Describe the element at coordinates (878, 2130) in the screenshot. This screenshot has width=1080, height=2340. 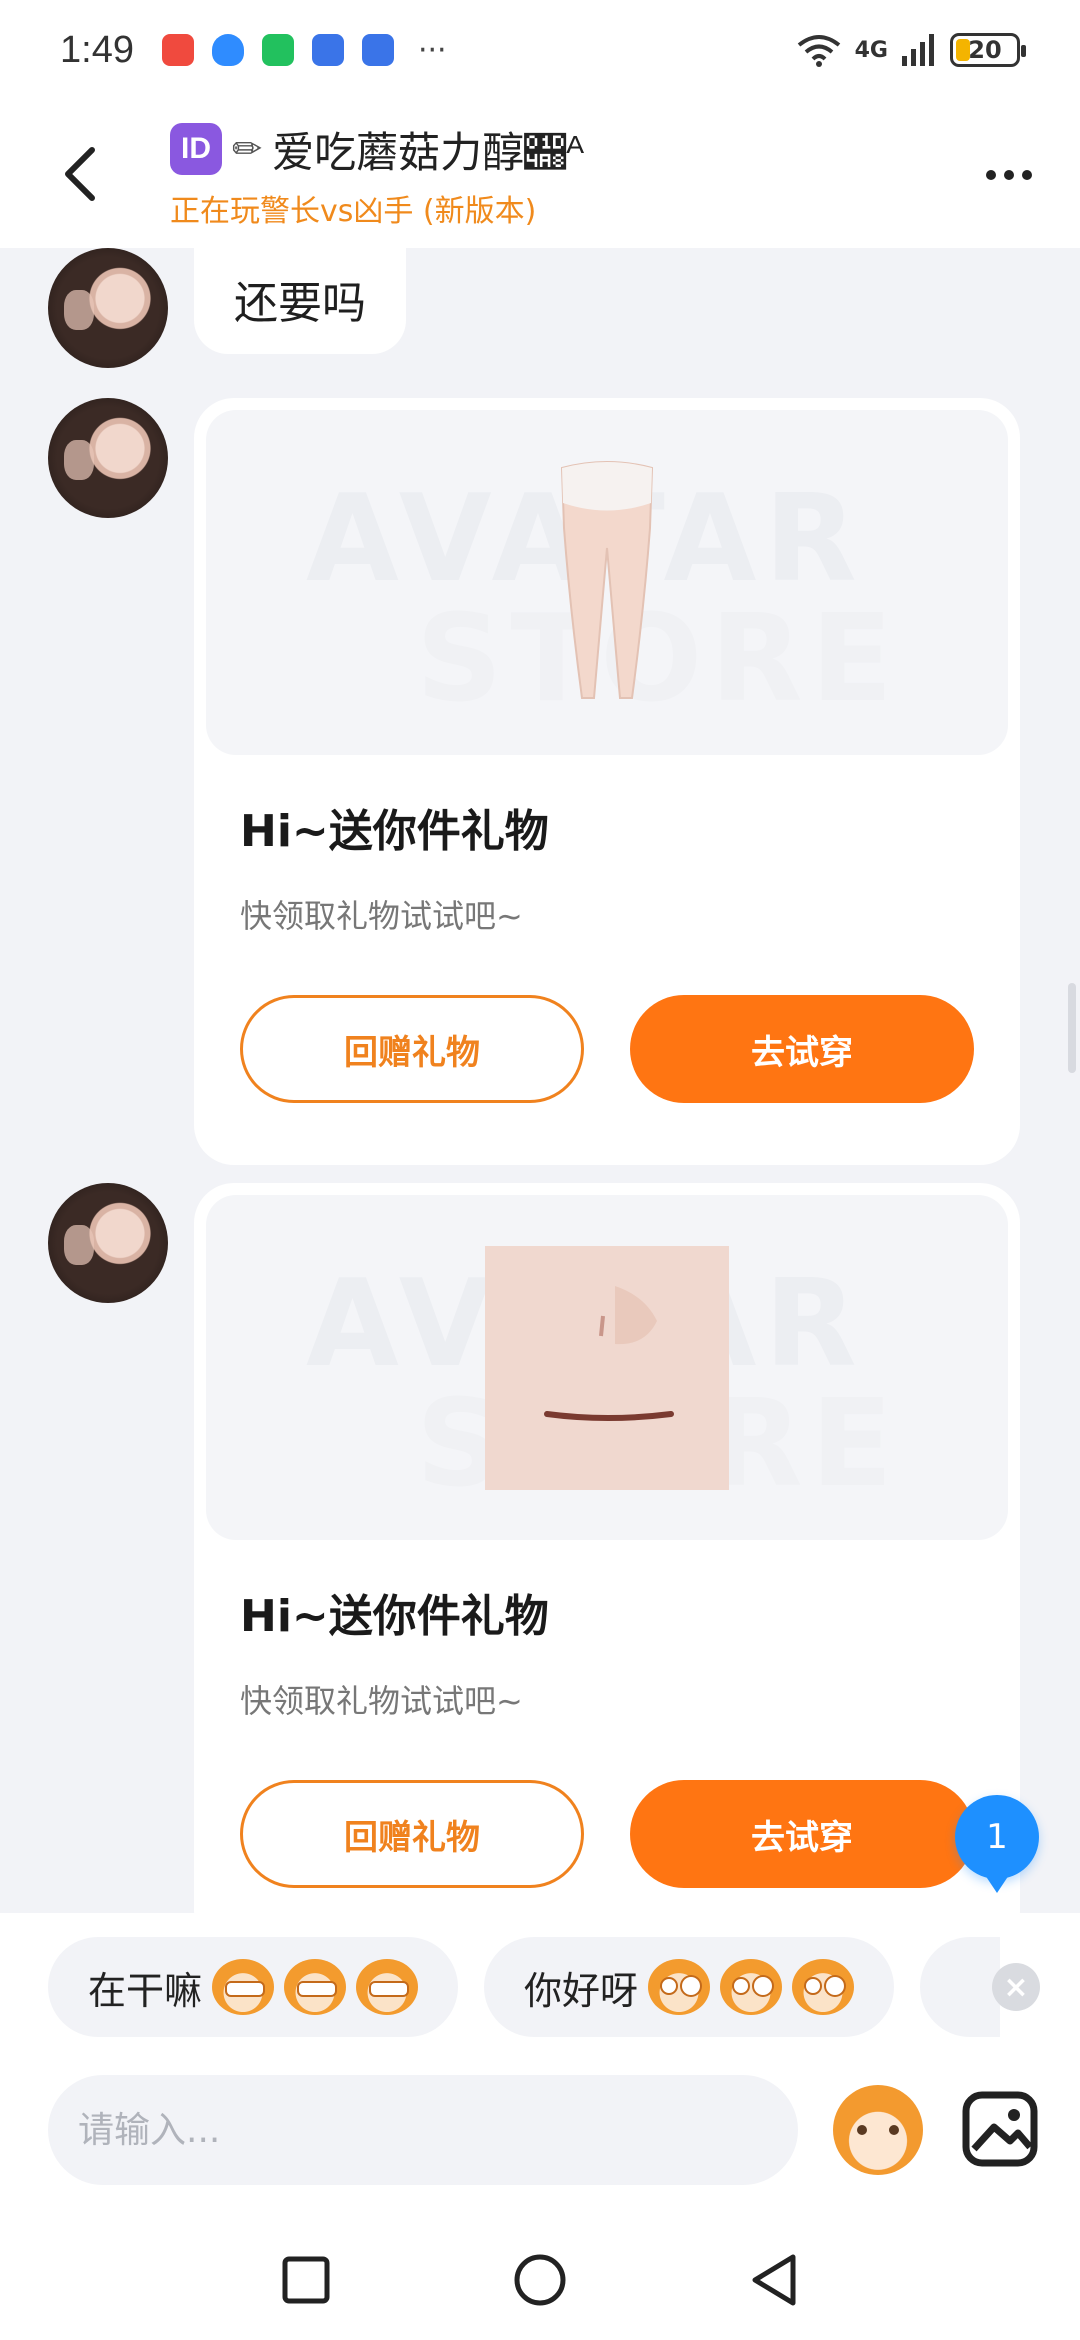
I see `sticker-button` at that location.